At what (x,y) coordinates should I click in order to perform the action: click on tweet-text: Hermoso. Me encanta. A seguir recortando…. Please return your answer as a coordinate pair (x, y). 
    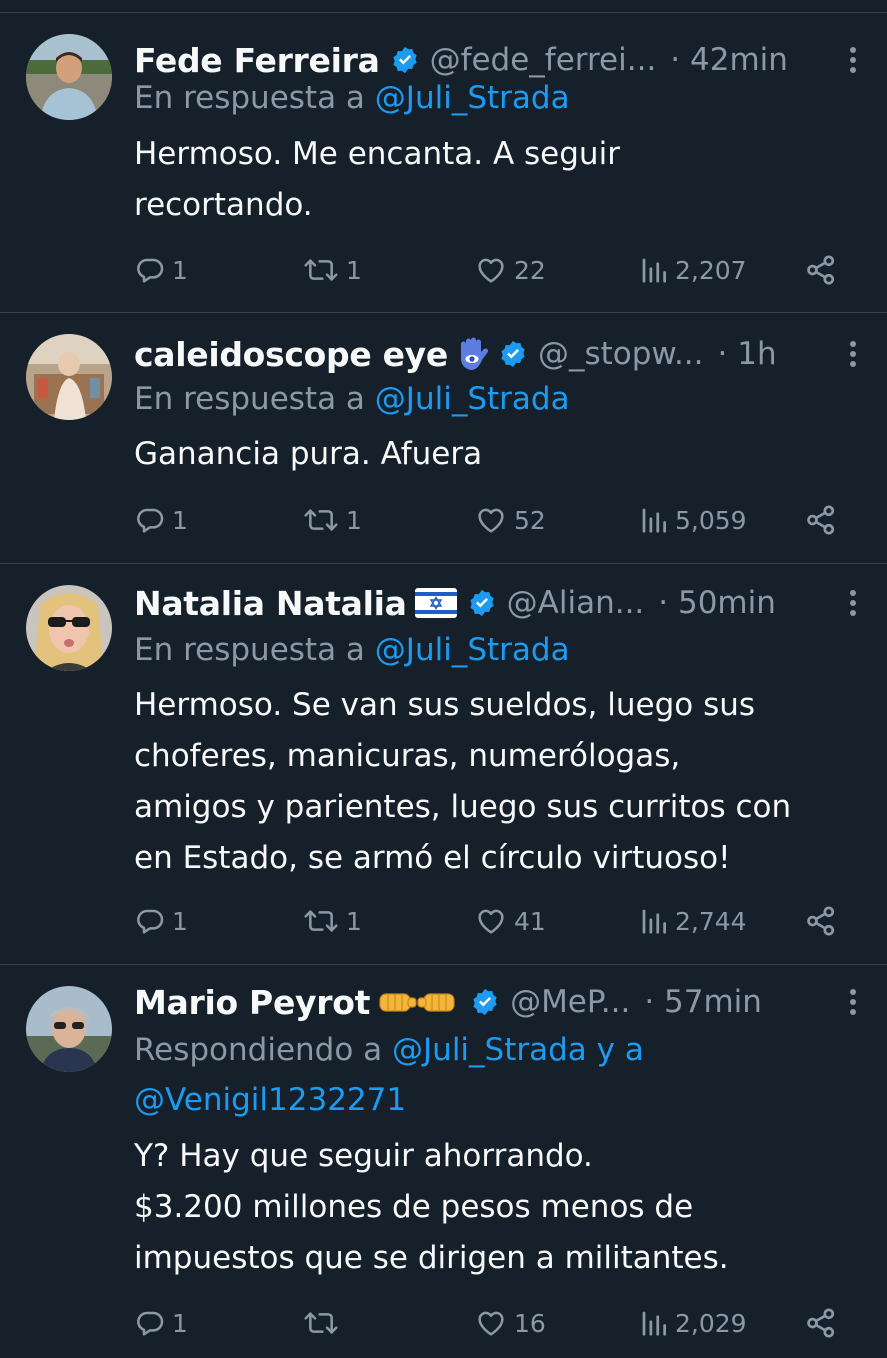
    Looking at the image, I should click on (500, 180).